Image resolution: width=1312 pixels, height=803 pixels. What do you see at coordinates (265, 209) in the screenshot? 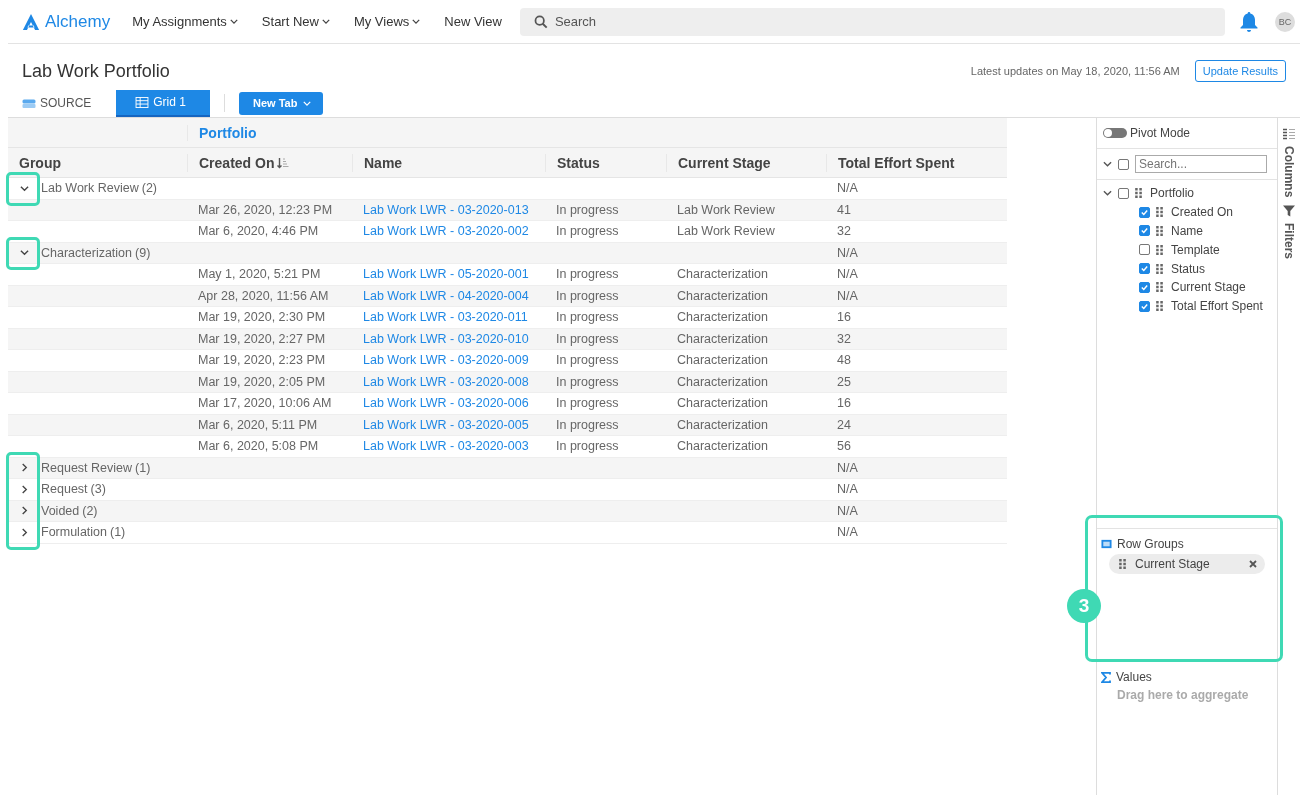
I see `table-cell: Mar 26, 2020, 12:23 PM` at bounding box center [265, 209].